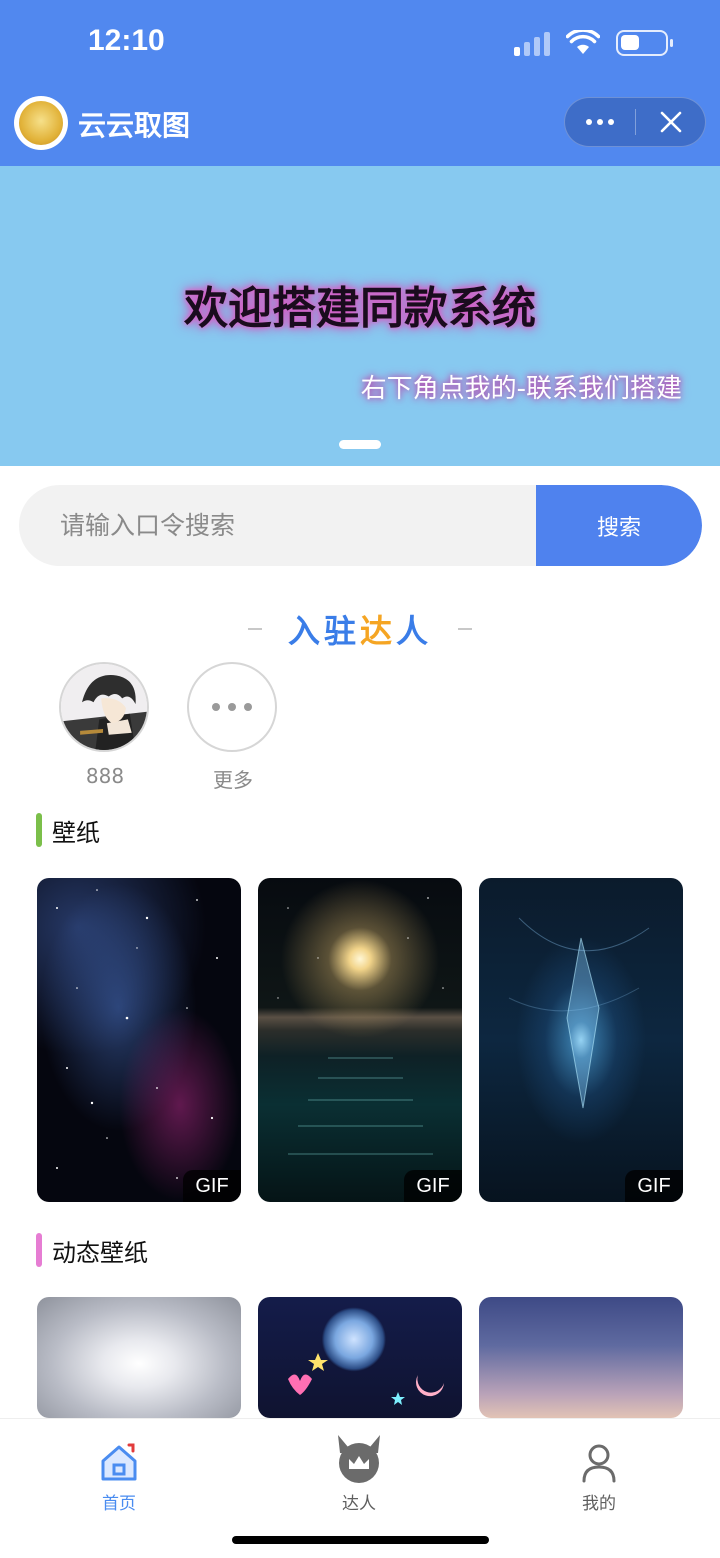  What do you see at coordinates (119, 1462) in the screenshot?
I see `home-icon` at bounding box center [119, 1462].